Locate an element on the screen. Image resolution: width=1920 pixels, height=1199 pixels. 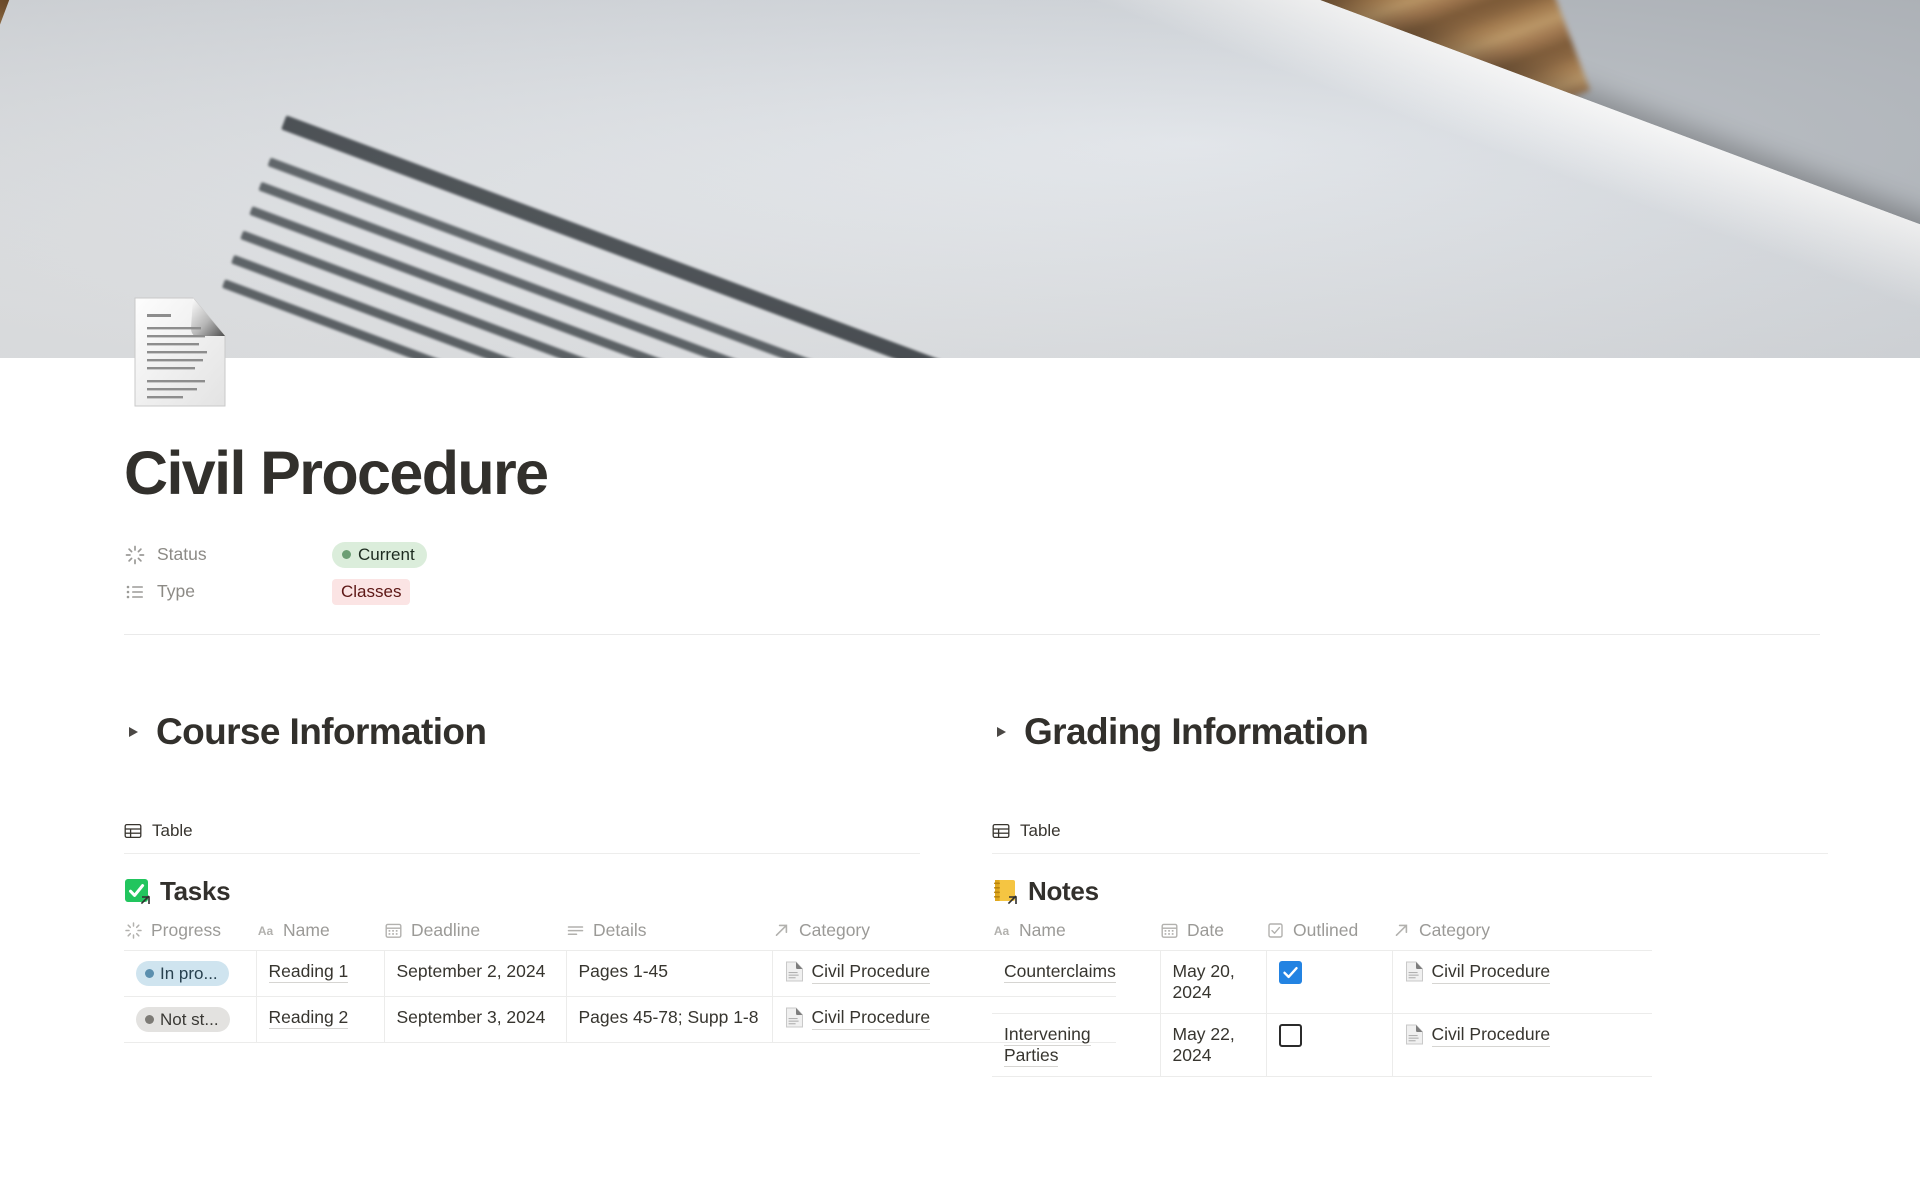
notes-cell-date: May 20, 2024 is located at coordinates (1213, 982).